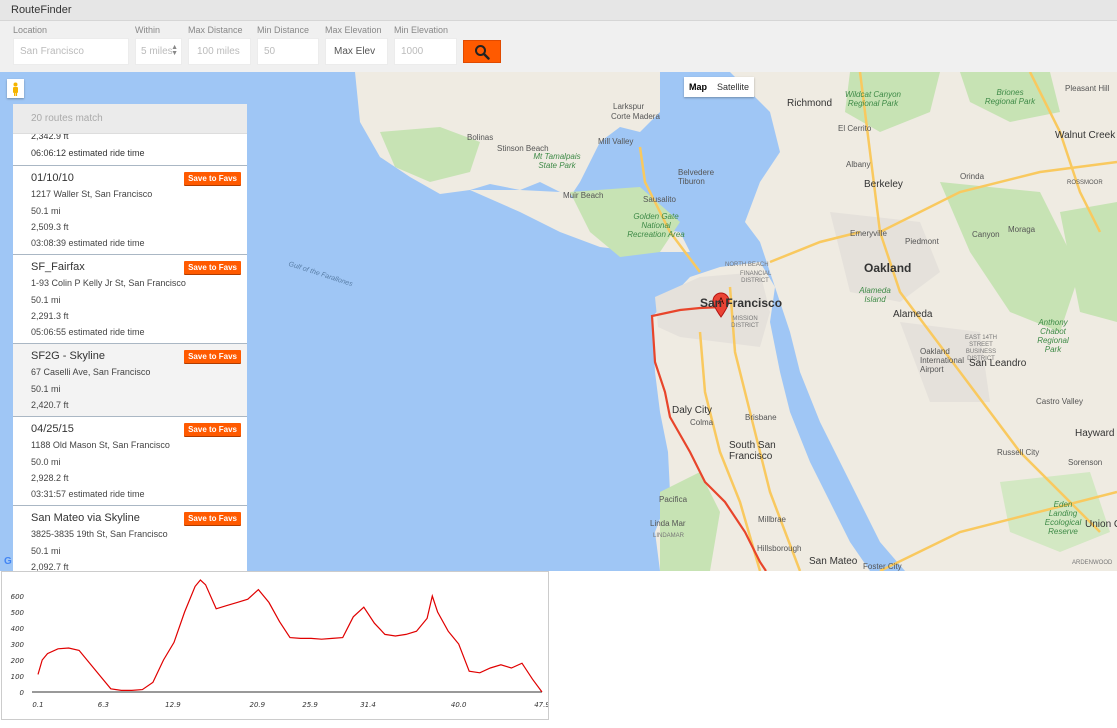  Describe the element at coordinates (692, 410) in the screenshot. I see `map-label: Daly City` at that location.